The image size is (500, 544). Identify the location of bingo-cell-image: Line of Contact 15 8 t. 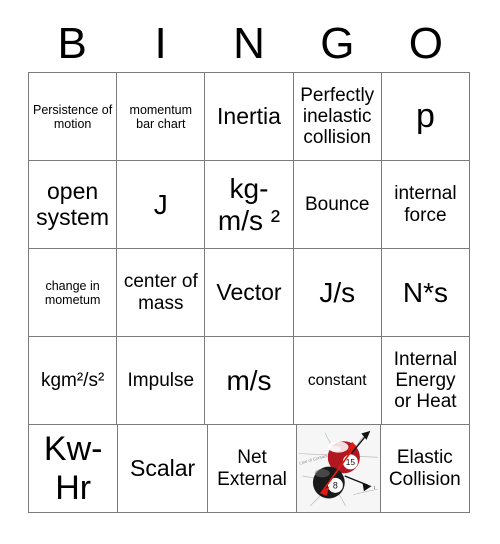
(339, 469).